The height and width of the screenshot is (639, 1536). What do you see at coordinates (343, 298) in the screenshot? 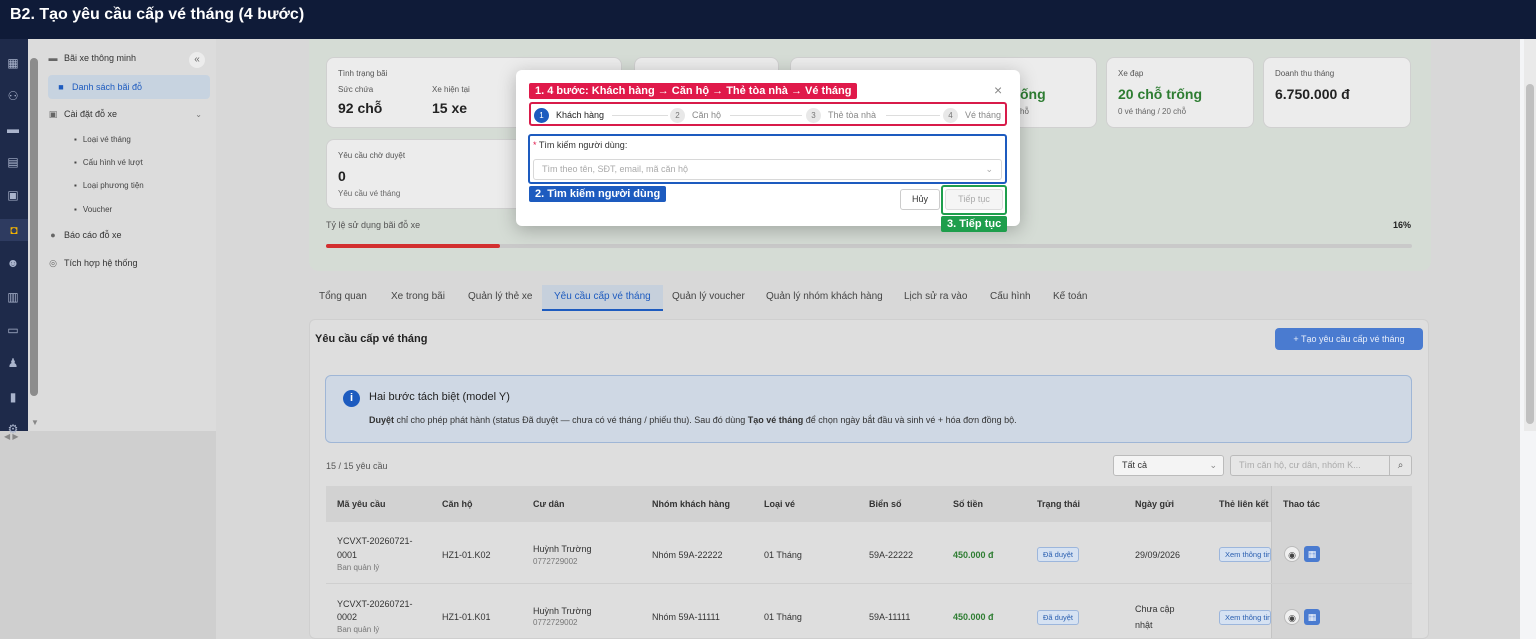
I see `tab-overview: Tổng quan` at bounding box center [343, 298].